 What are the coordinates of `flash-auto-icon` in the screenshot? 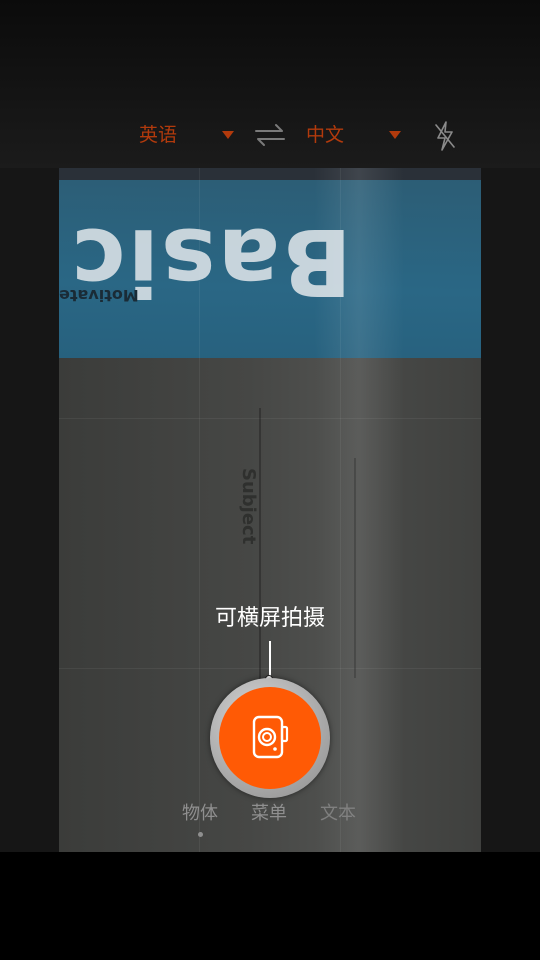 It's located at (445, 136).